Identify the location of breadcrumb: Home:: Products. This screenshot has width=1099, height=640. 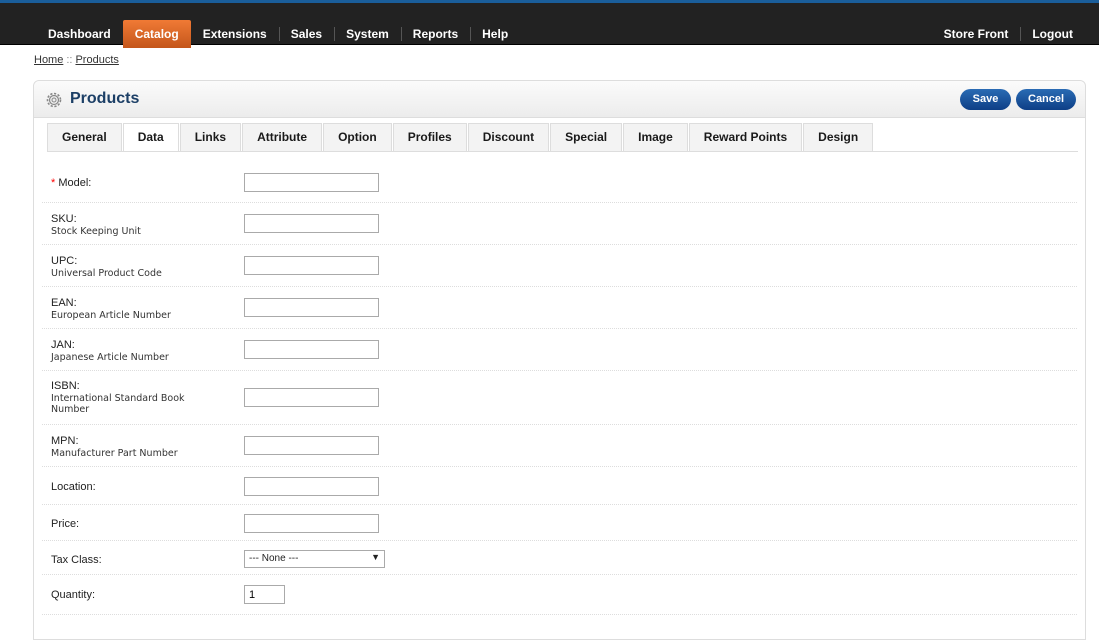
(76, 60).